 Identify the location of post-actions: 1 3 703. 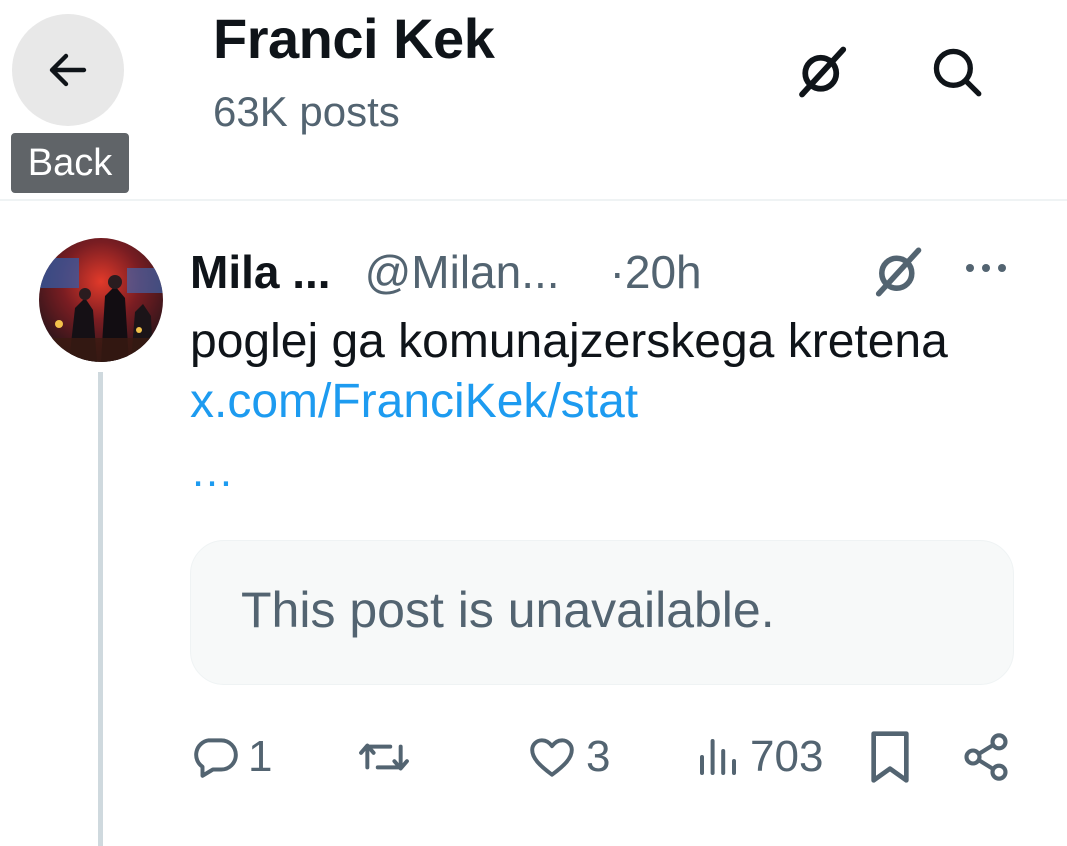
(605, 757).